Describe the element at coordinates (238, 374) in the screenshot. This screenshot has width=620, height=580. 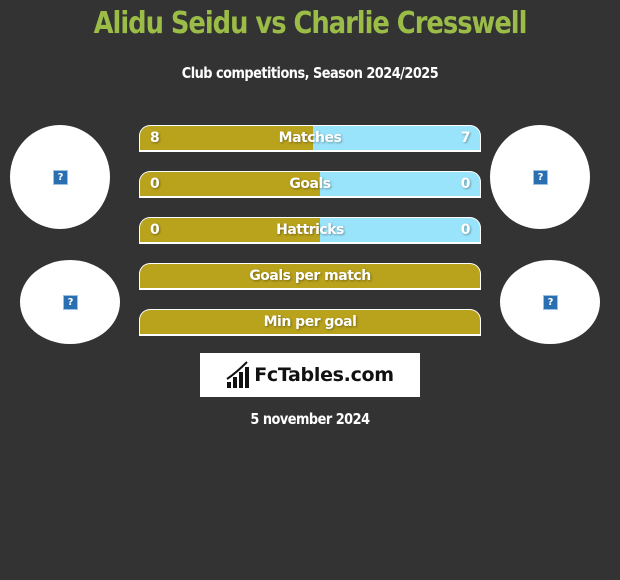
I see `bar-chart-icon` at that location.